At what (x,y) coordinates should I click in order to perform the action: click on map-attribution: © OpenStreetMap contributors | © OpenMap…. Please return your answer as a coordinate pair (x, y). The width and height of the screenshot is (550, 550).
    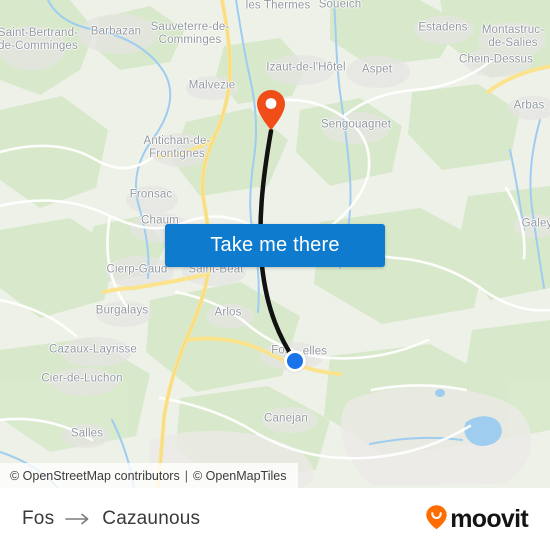
    Looking at the image, I should click on (149, 475).